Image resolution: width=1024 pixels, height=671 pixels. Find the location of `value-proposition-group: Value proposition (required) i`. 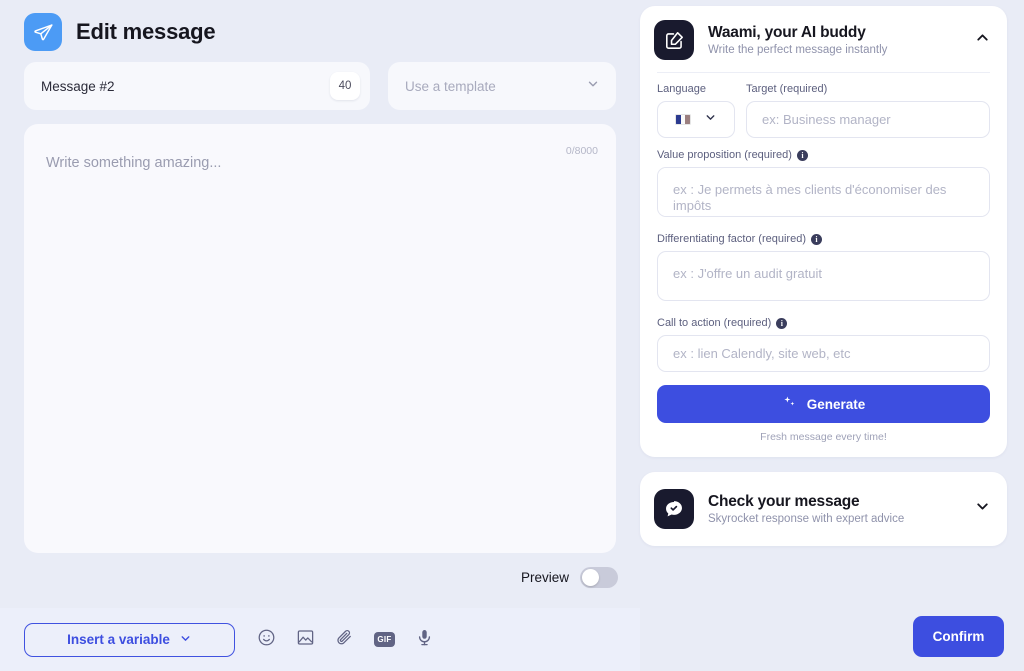

value-proposition-group: Value proposition (required) i is located at coordinates (823, 185).